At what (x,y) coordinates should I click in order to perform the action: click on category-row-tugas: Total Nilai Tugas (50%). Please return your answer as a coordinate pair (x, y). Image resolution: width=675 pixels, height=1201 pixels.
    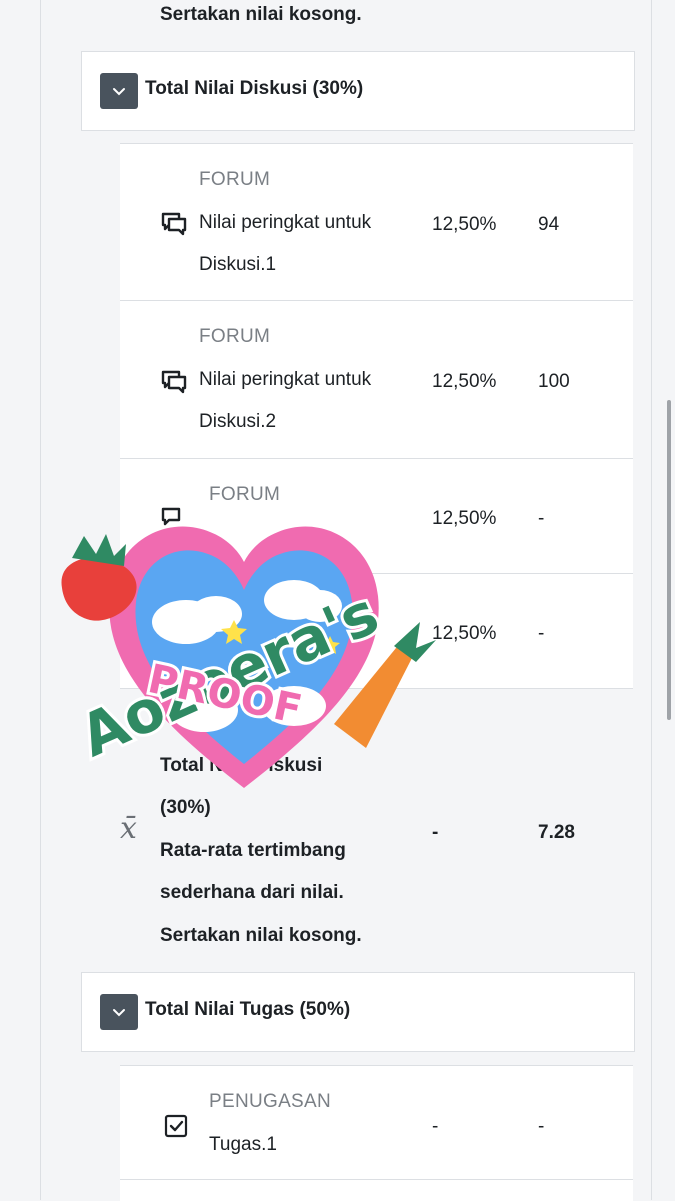
    Looking at the image, I should click on (358, 1012).